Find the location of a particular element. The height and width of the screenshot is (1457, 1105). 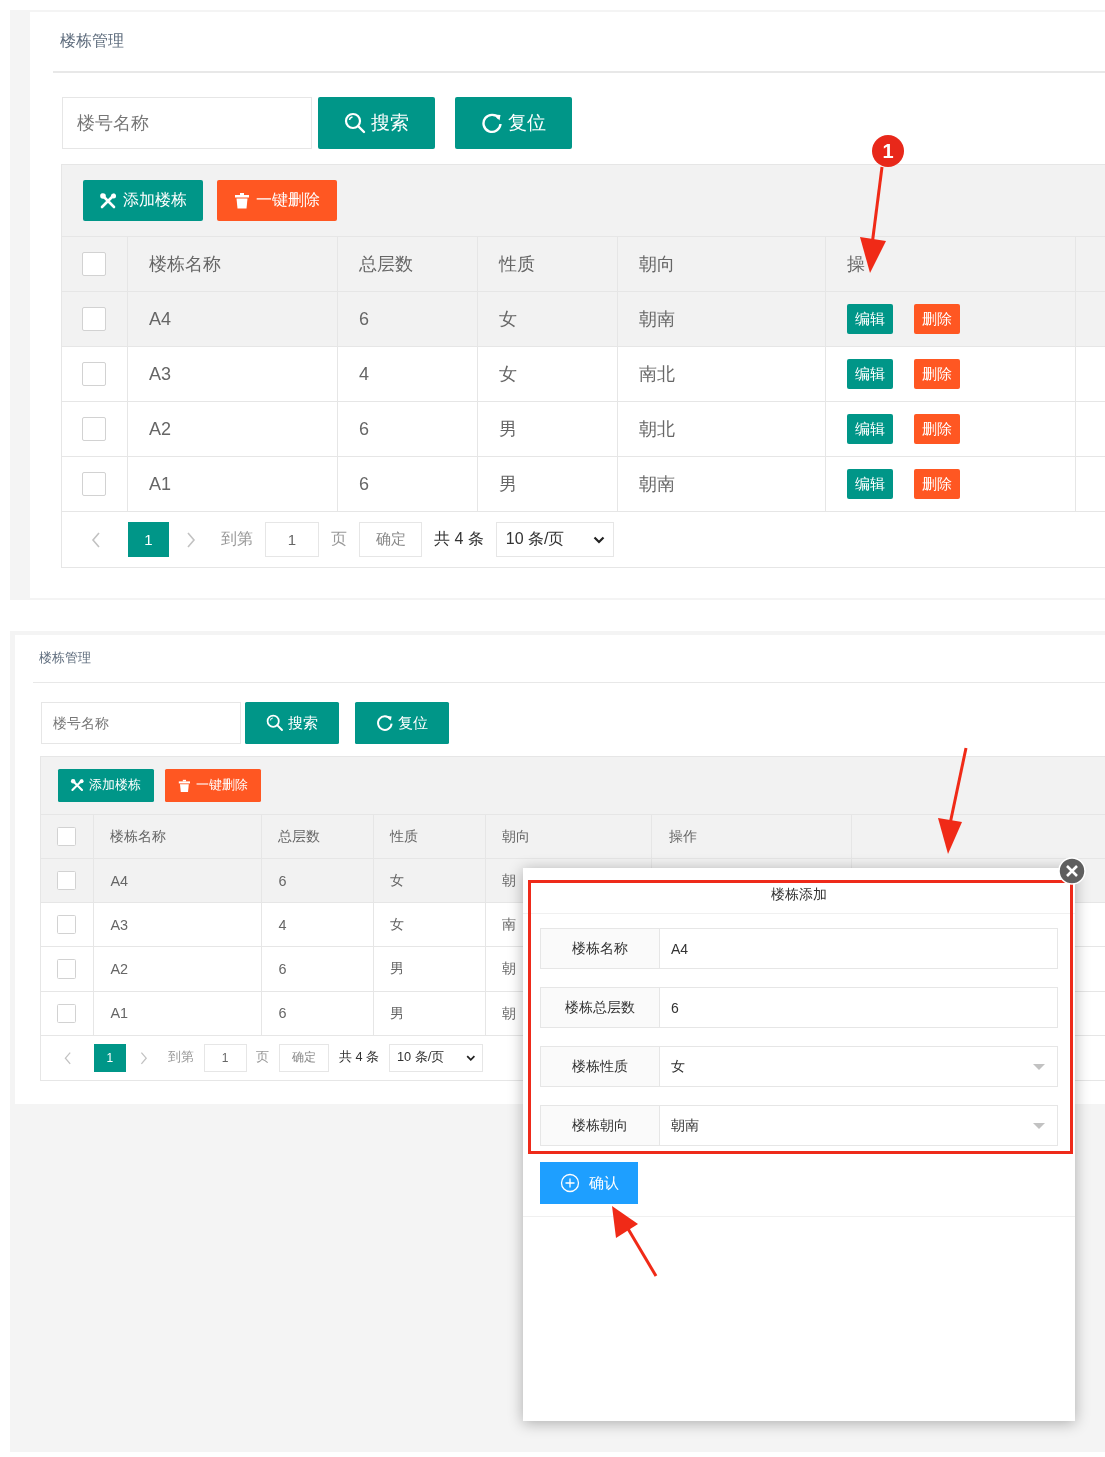

table-cell-text: 南北 is located at coordinates (657, 374).